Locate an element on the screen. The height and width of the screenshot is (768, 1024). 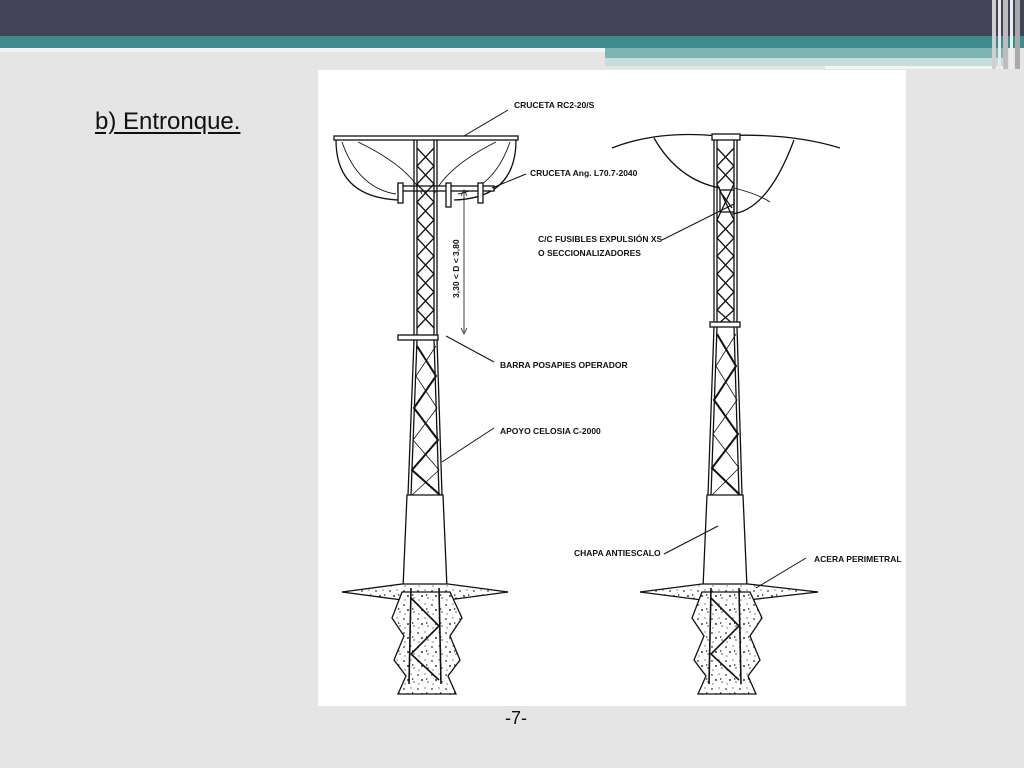
header-light-stripe is located at coordinates (302, 50).